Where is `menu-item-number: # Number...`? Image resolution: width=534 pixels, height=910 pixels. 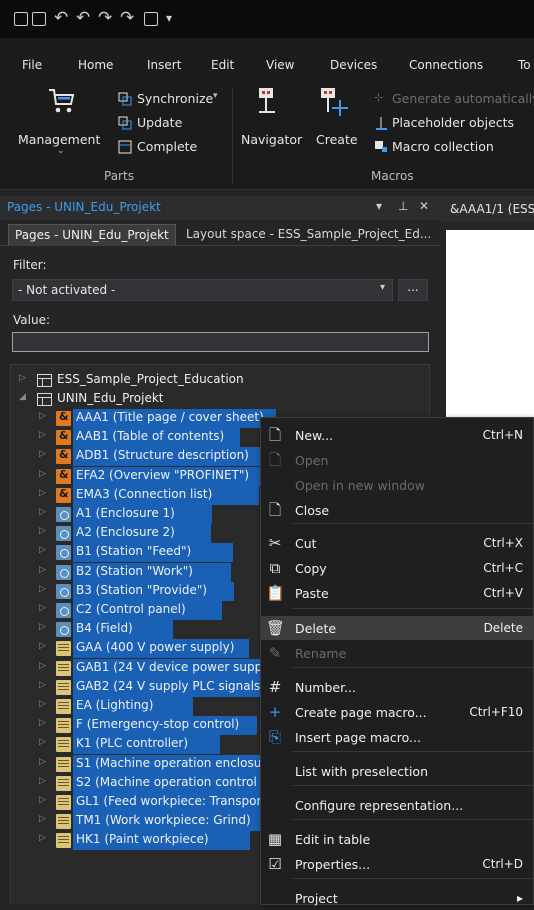 menu-item-number: # Number... is located at coordinates (397, 687).